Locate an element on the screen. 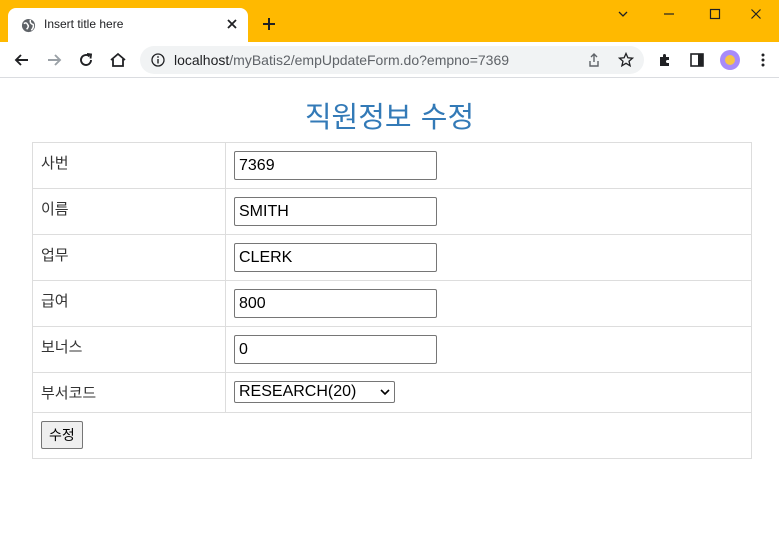 This screenshot has height=559, width=779. extensions-puzzle-icon is located at coordinates (665, 60).